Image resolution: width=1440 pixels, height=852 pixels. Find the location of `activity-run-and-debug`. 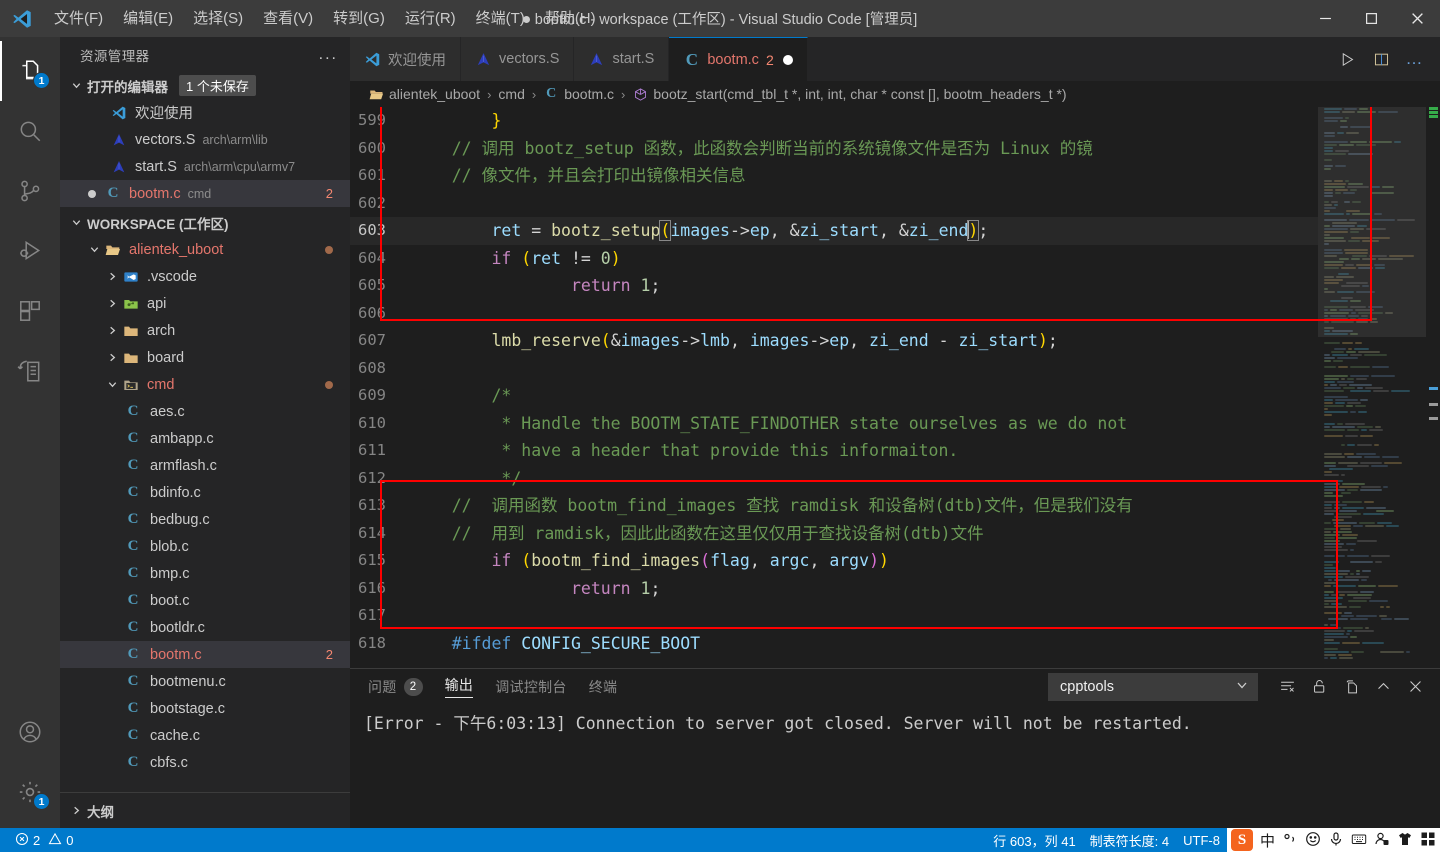

activity-run-and-debug is located at coordinates (30, 251).